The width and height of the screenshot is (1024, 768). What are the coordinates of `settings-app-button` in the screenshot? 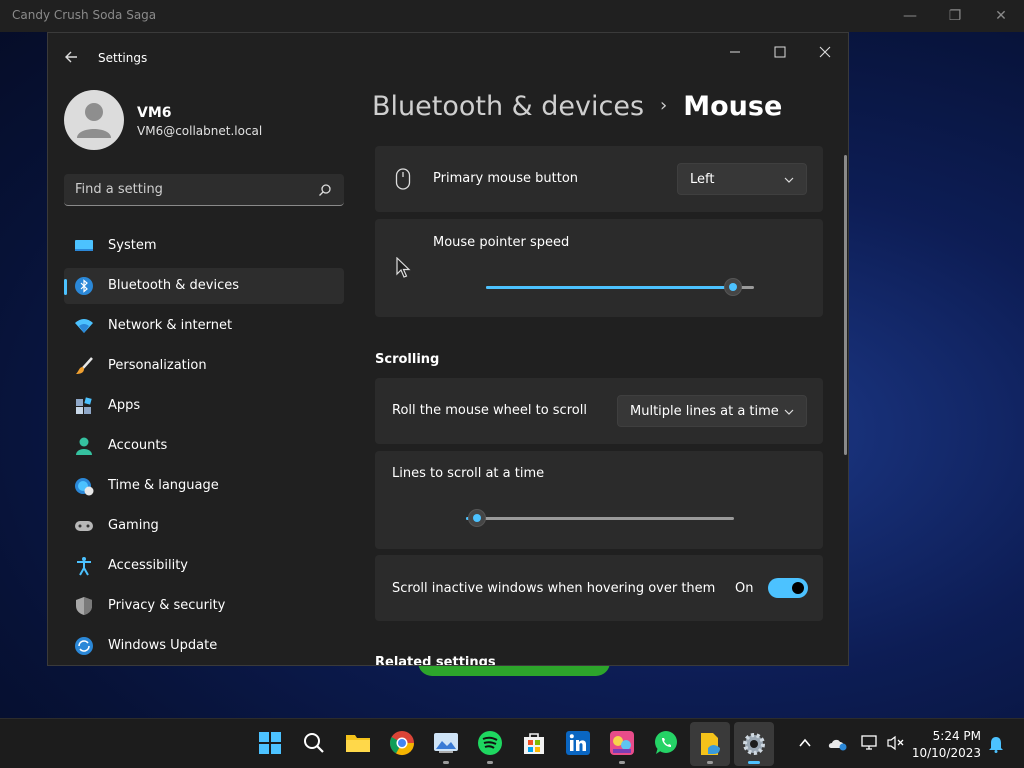 It's located at (754, 744).